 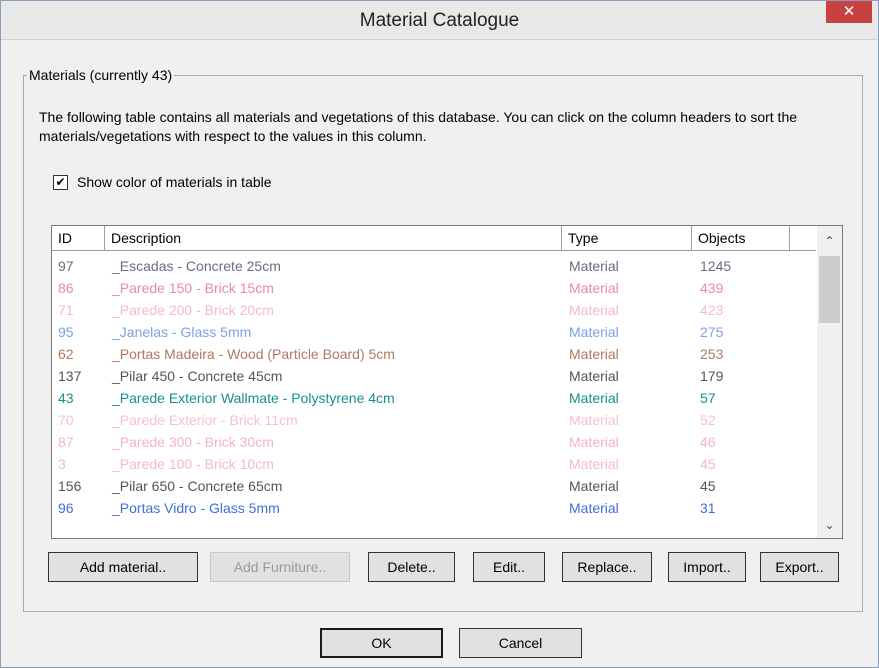 What do you see at coordinates (66, 288) in the screenshot?
I see `row-id-cell: 86` at bounding box center [66, 288].